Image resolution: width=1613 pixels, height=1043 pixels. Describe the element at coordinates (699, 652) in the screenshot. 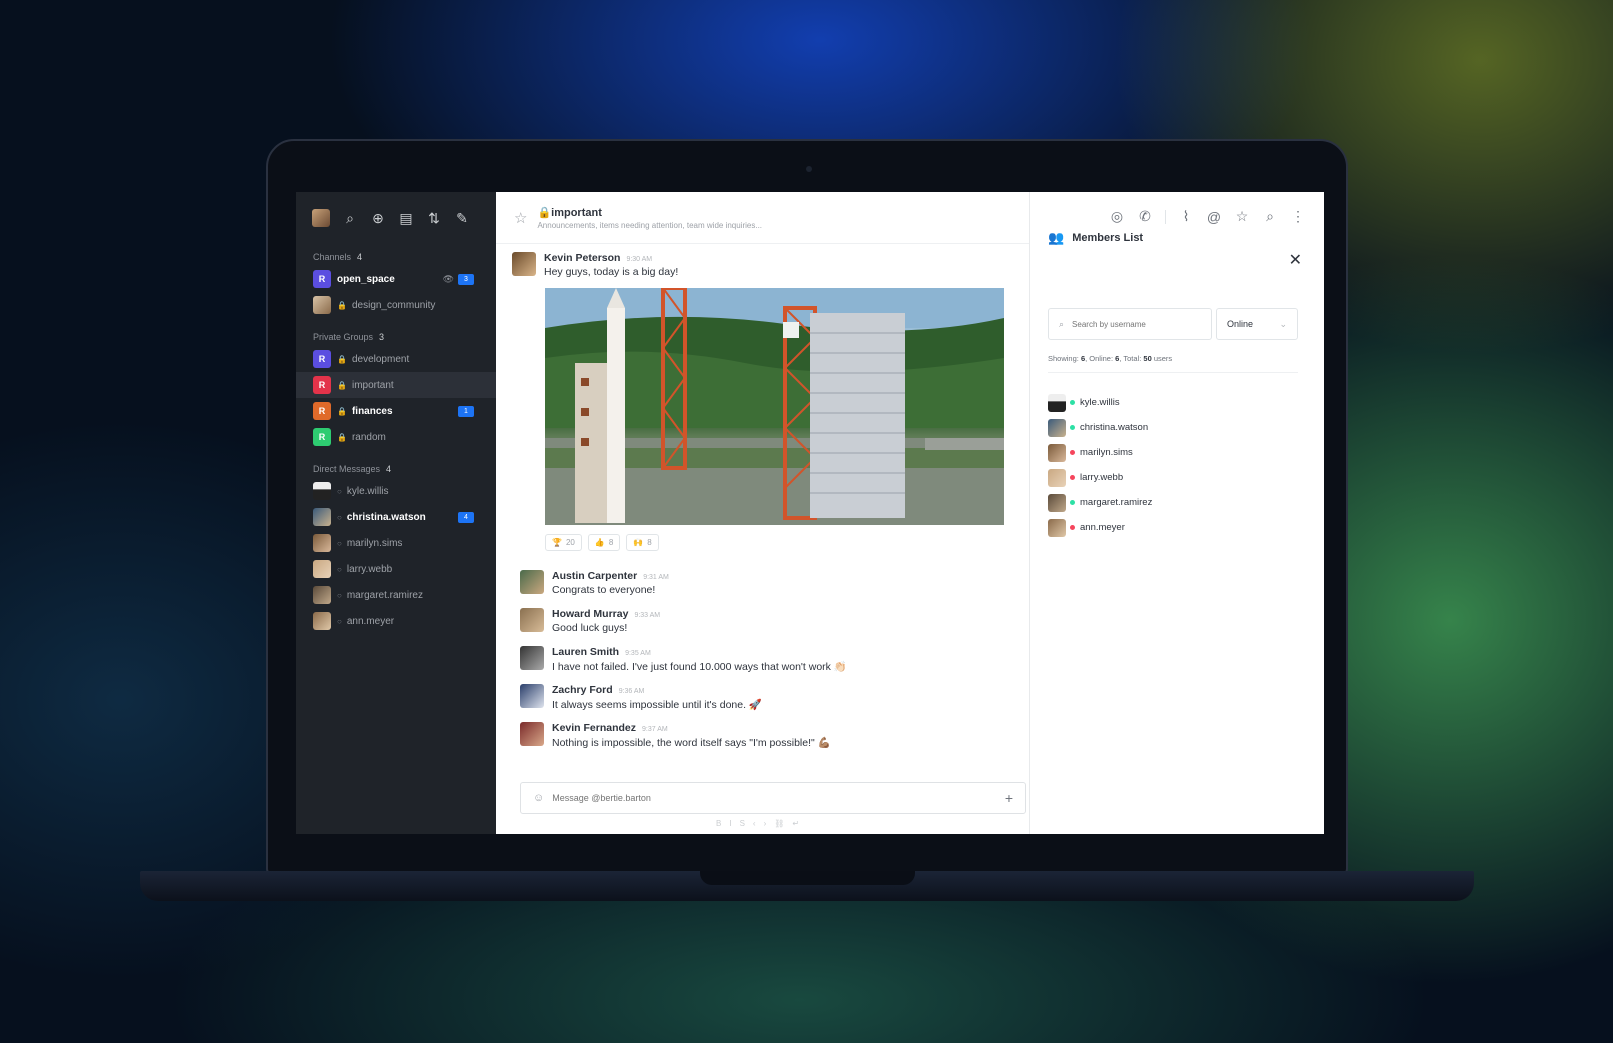

I see `message-author: Lauren Smith 9:35 AM` at that location.